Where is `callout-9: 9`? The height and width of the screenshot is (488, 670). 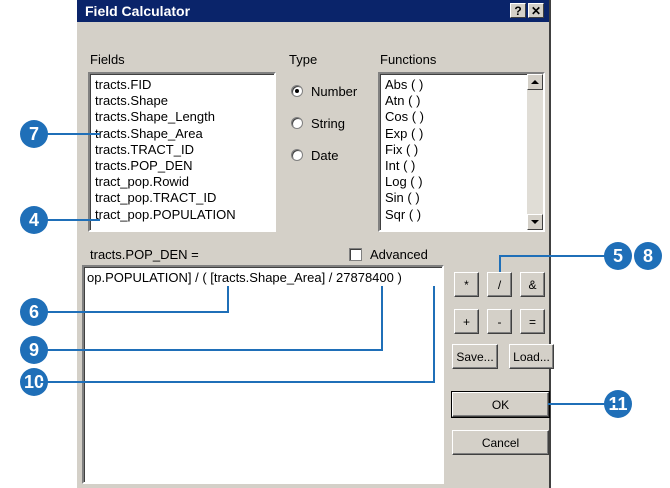 callout-9: 9 is located at coordinates (34, 350).